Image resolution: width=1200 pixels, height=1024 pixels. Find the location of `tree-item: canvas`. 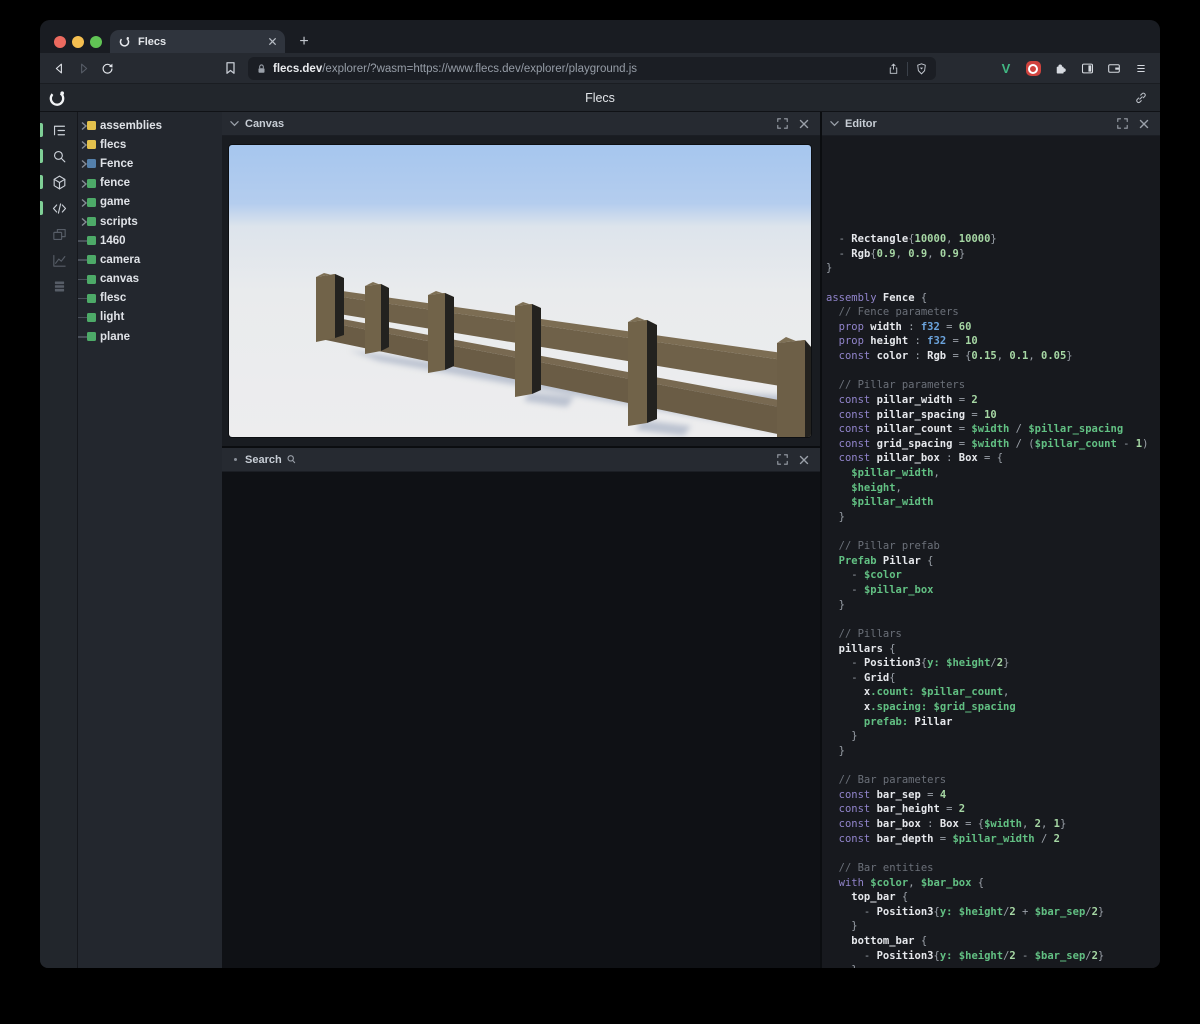

tree-item: canvas is located at coordinates (150, 279).